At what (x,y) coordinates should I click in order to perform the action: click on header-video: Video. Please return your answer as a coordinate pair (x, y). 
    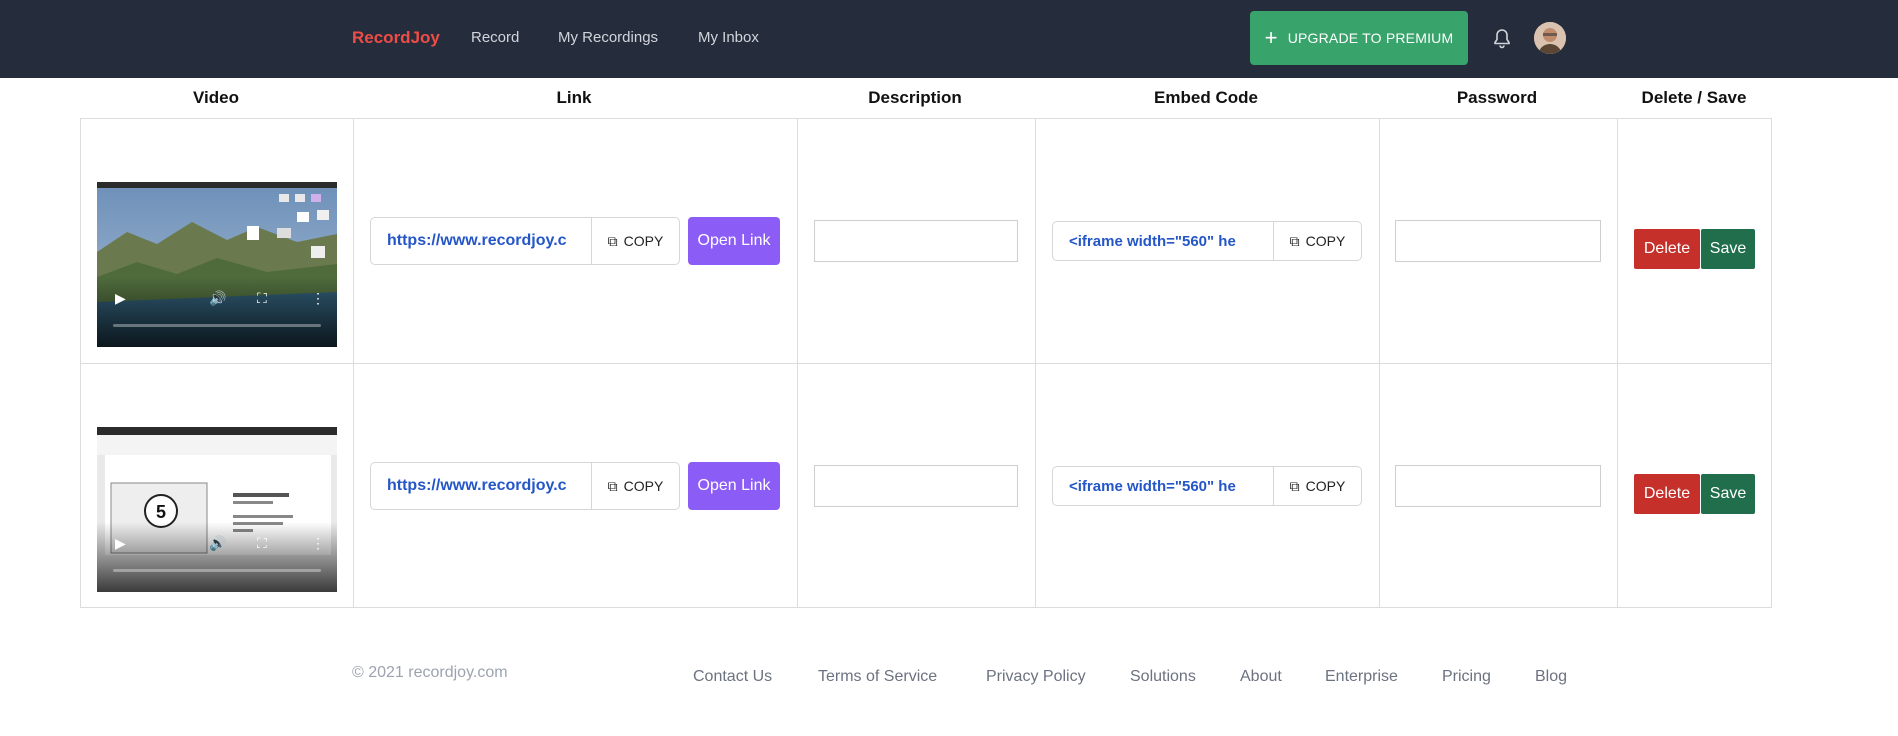
    Looking at the image, I should click on (216, 97).